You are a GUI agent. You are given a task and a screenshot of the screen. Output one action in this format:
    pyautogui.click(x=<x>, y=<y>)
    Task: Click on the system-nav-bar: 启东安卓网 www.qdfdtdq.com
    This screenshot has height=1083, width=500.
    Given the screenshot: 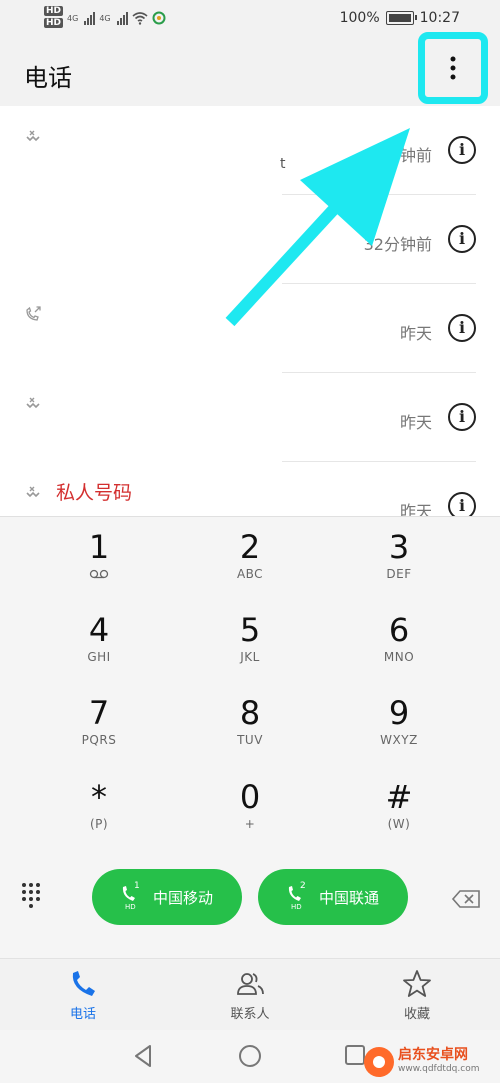 What is the action you would take?
    pyautogui.click(x=250, y=1056)
    